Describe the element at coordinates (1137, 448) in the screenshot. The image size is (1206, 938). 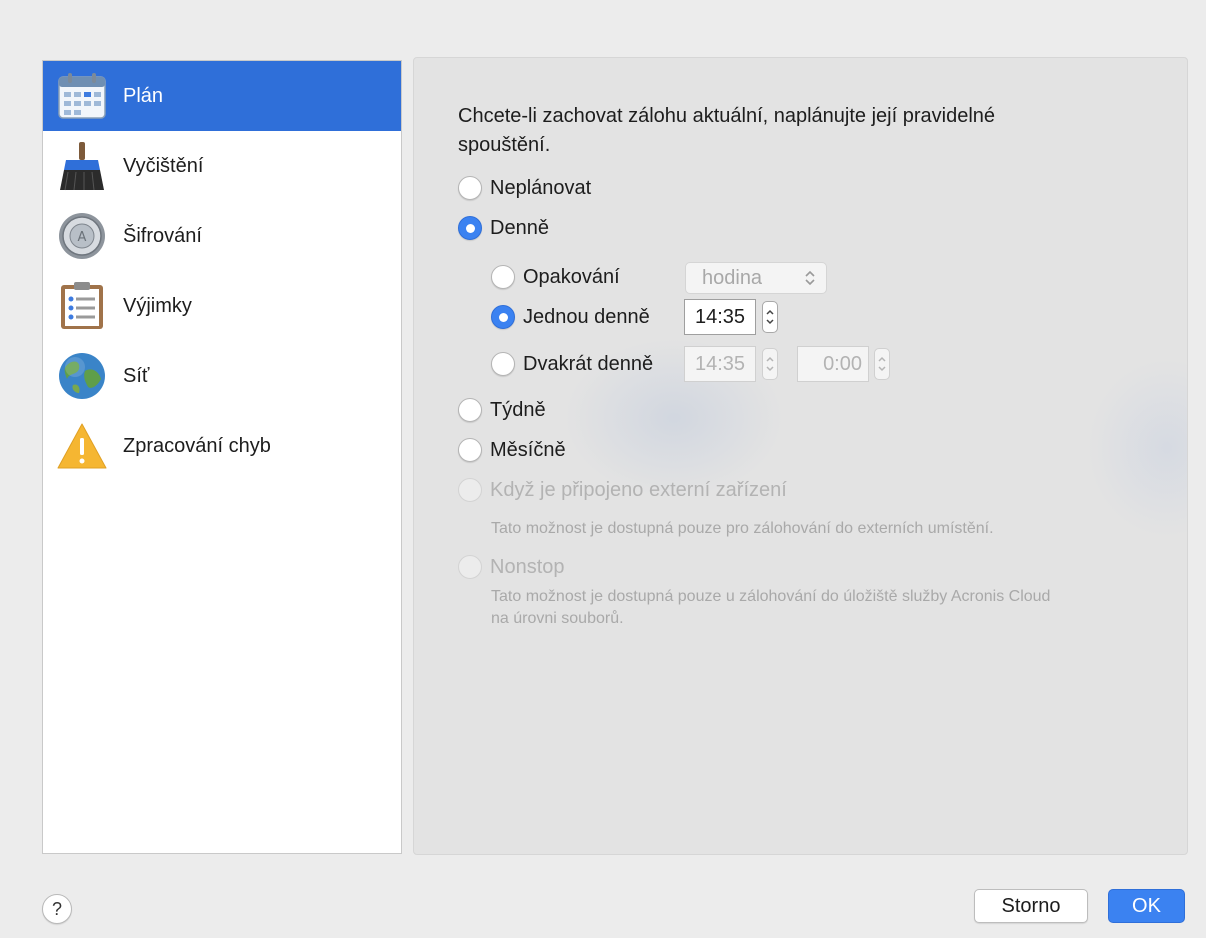
I see `background-glow` at that location.